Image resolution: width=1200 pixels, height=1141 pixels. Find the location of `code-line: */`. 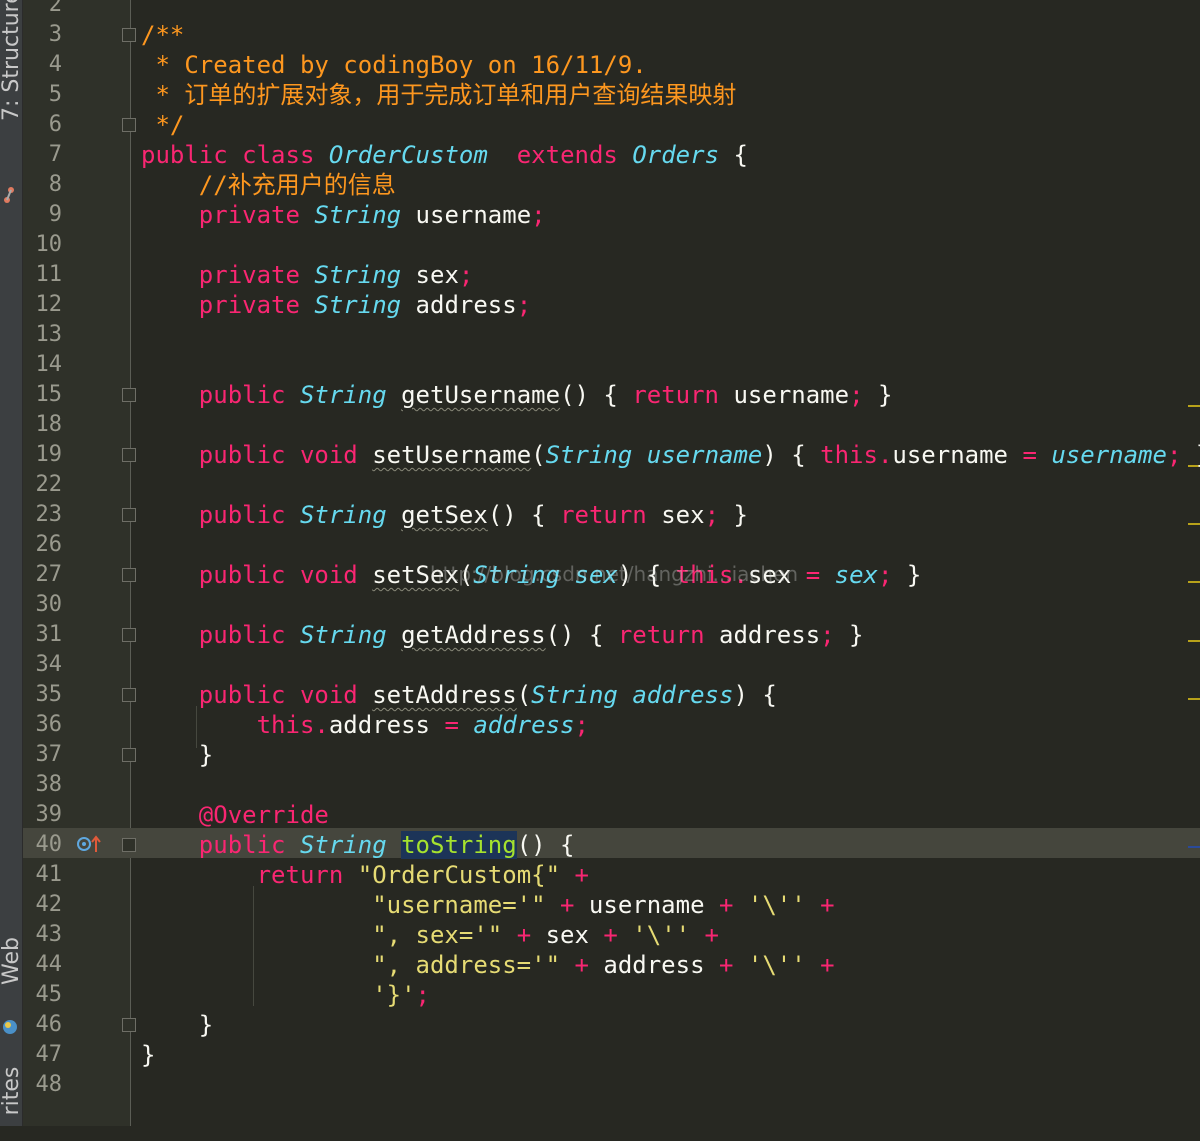

code-line: */ is located at coordinates (162, 125).